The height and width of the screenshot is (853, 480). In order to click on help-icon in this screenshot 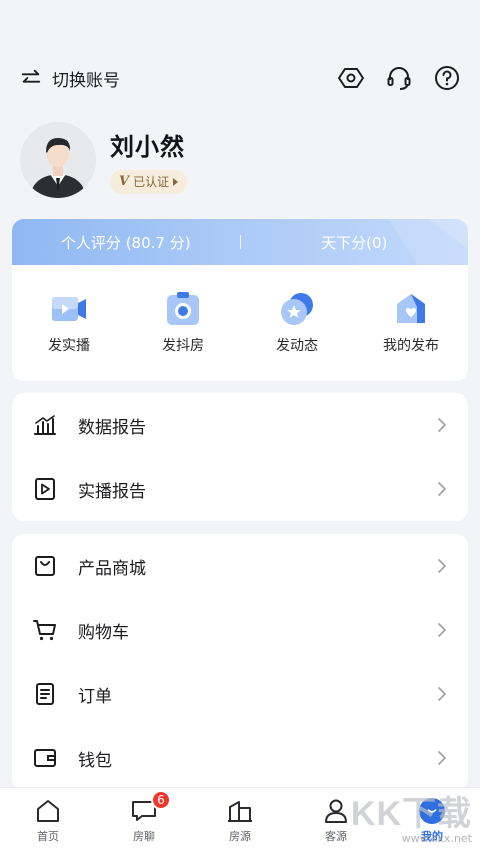, I will do `click(447, 78)`.